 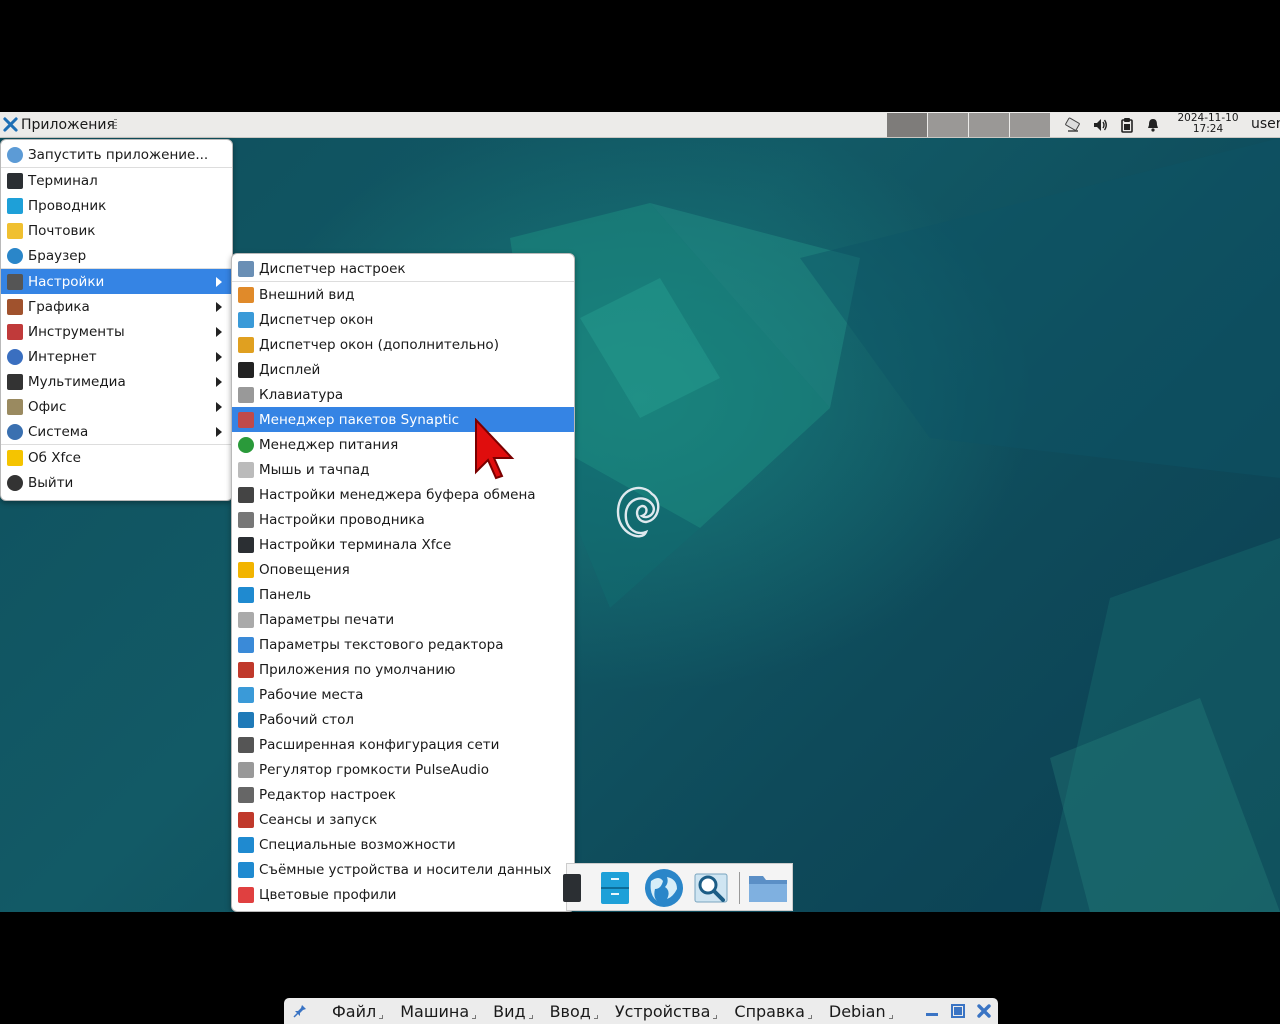 I want to click on main-menu-item: Терминал, so click(x=116, y=180).